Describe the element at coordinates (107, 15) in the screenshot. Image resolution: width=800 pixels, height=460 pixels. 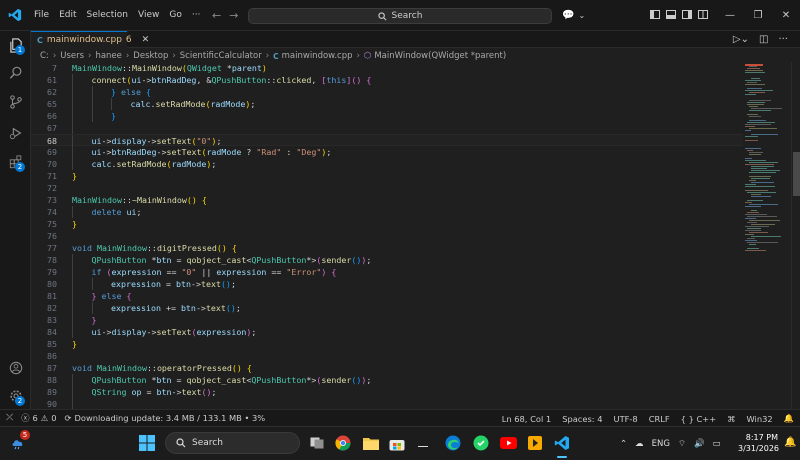
I see `menu-item: Selection` at that location.